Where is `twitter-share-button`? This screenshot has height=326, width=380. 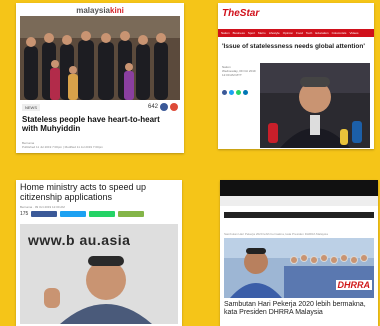
twitter-share-button is located at coordinates (73, 214).